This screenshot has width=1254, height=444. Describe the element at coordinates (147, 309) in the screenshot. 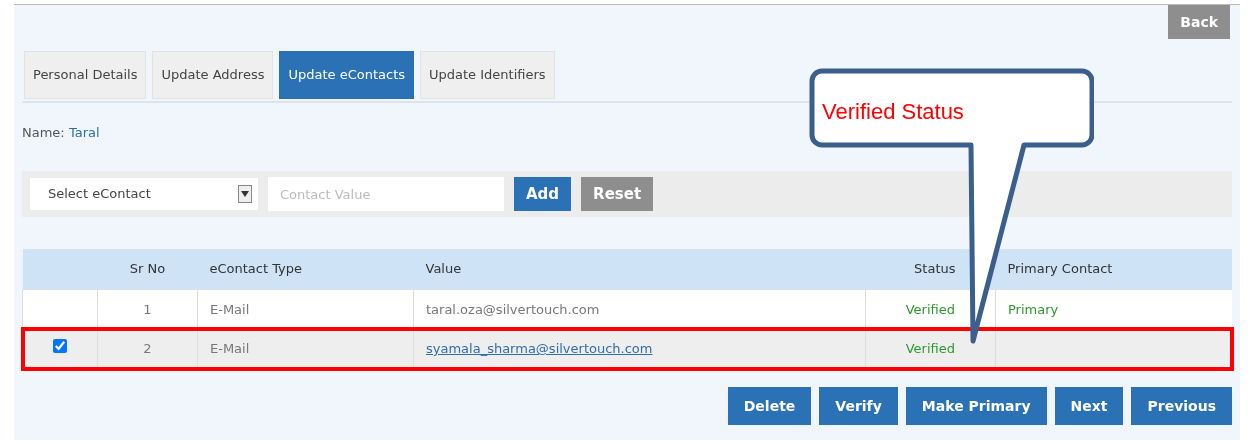

I see `table-cell: 1` at that location.